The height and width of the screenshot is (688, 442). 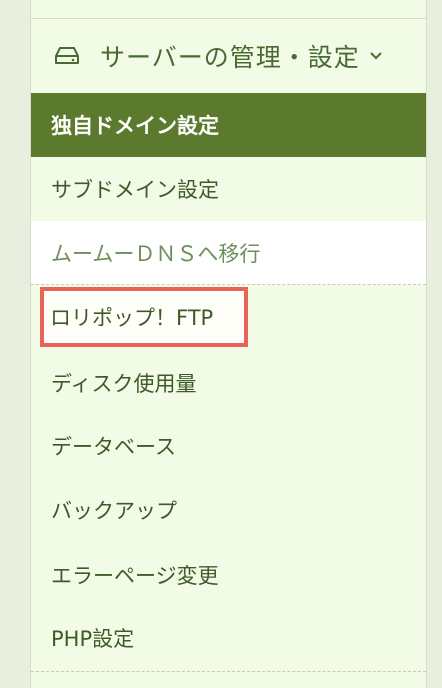 What do you see at coordinates (228, 510) in the screenshot?
I see `menu-item-backup: バックアップ` at bounding box center [228, 510].